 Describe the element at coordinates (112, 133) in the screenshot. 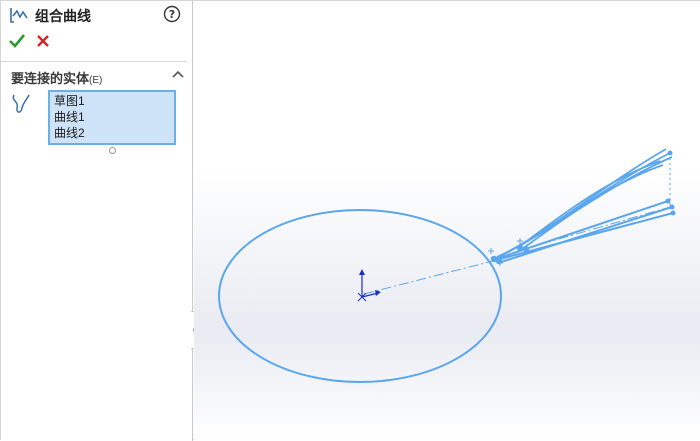

I see `list-item: 曲线2` at that location.